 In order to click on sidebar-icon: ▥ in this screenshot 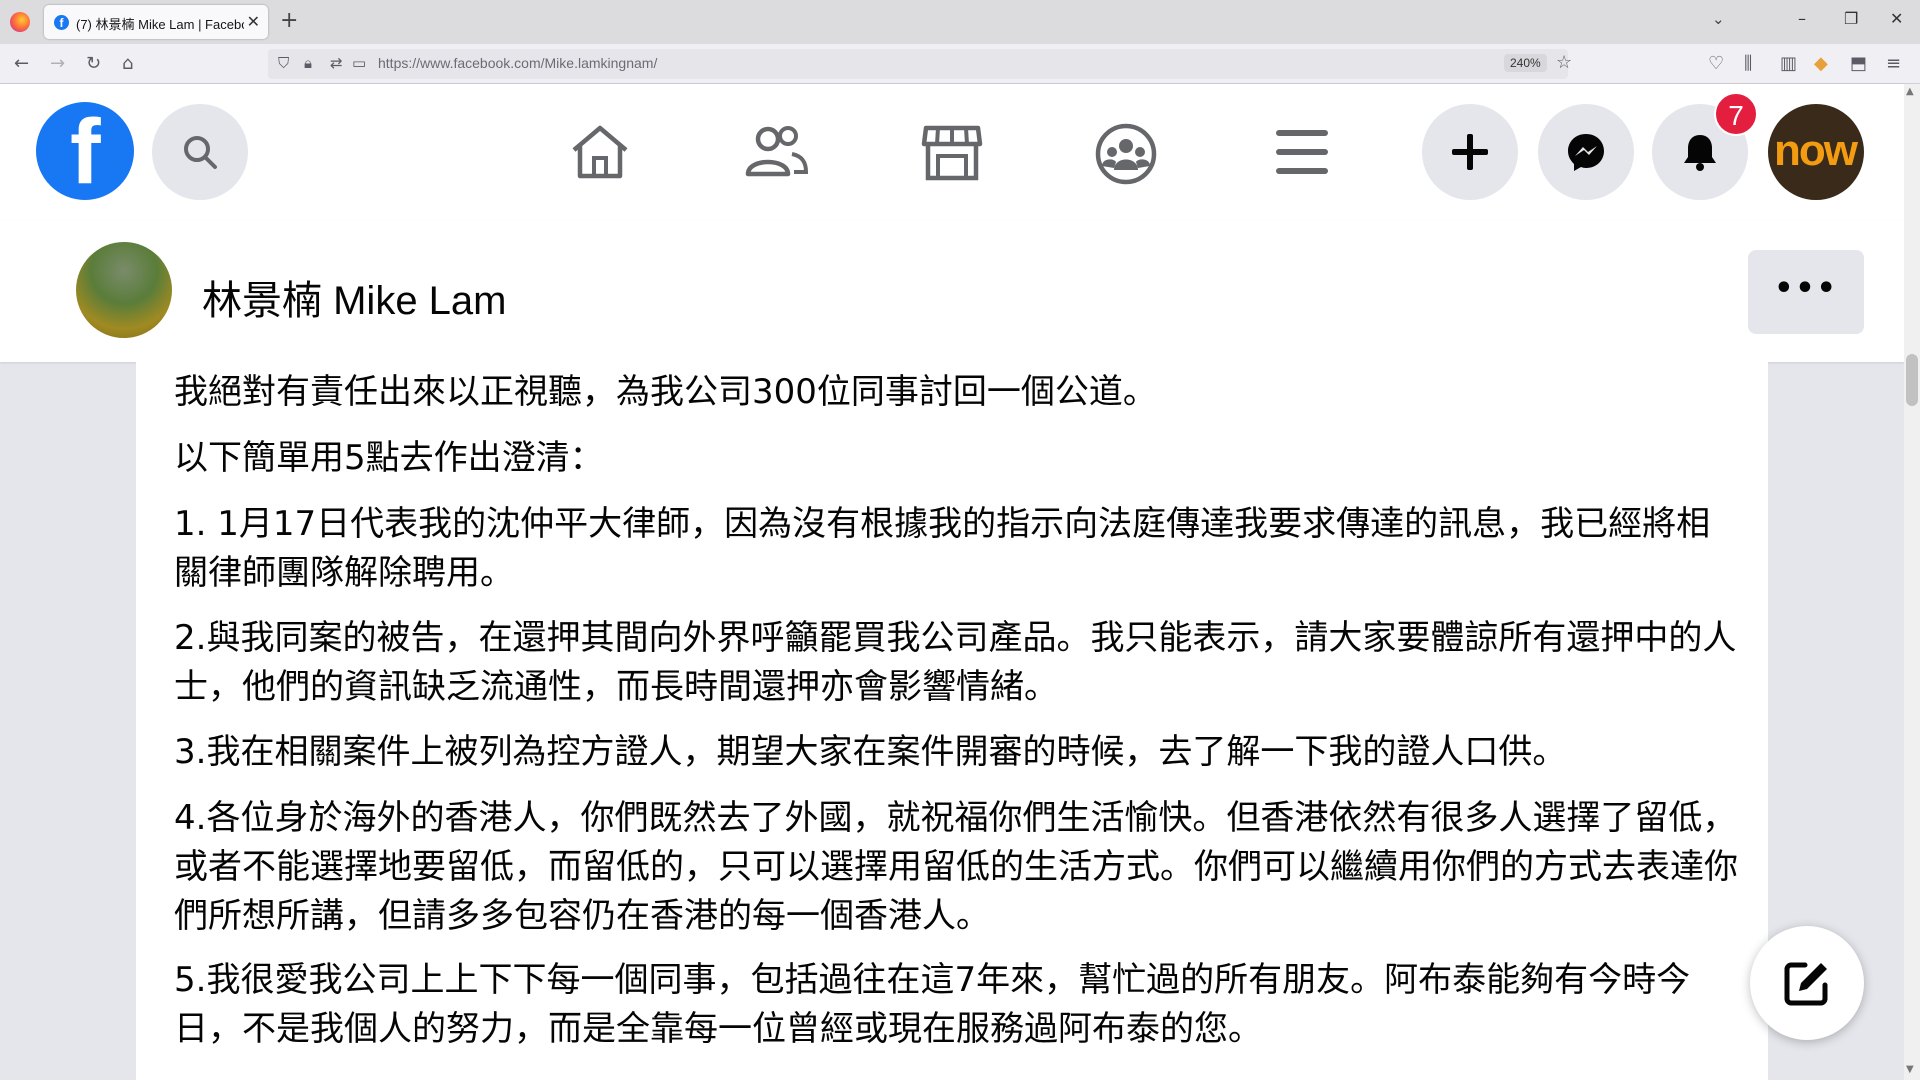, I will do `click(1788, 63)`.